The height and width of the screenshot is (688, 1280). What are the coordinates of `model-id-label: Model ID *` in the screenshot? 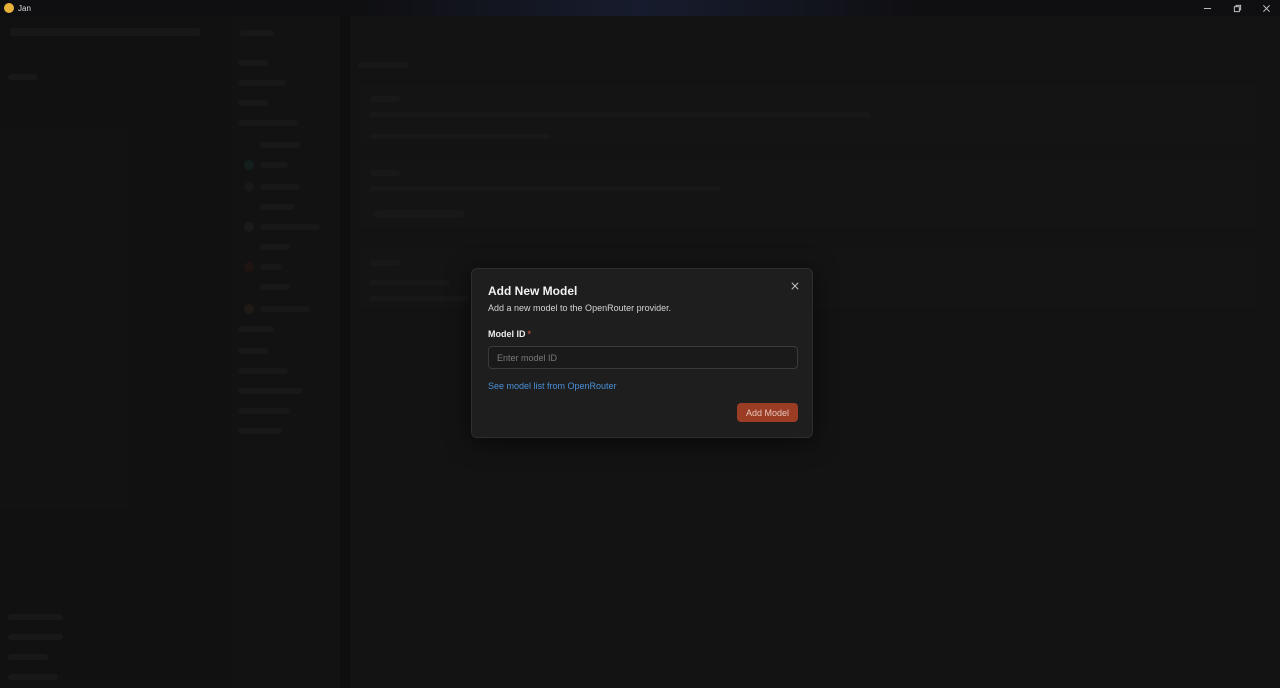 It's located at (509, 334).